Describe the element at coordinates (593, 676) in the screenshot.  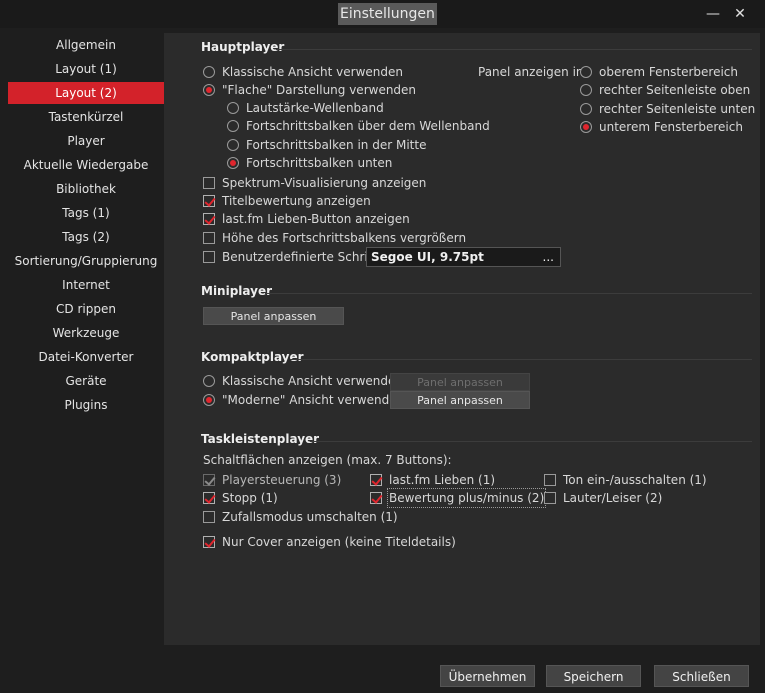
I see `save-button: Speichern` at that location.